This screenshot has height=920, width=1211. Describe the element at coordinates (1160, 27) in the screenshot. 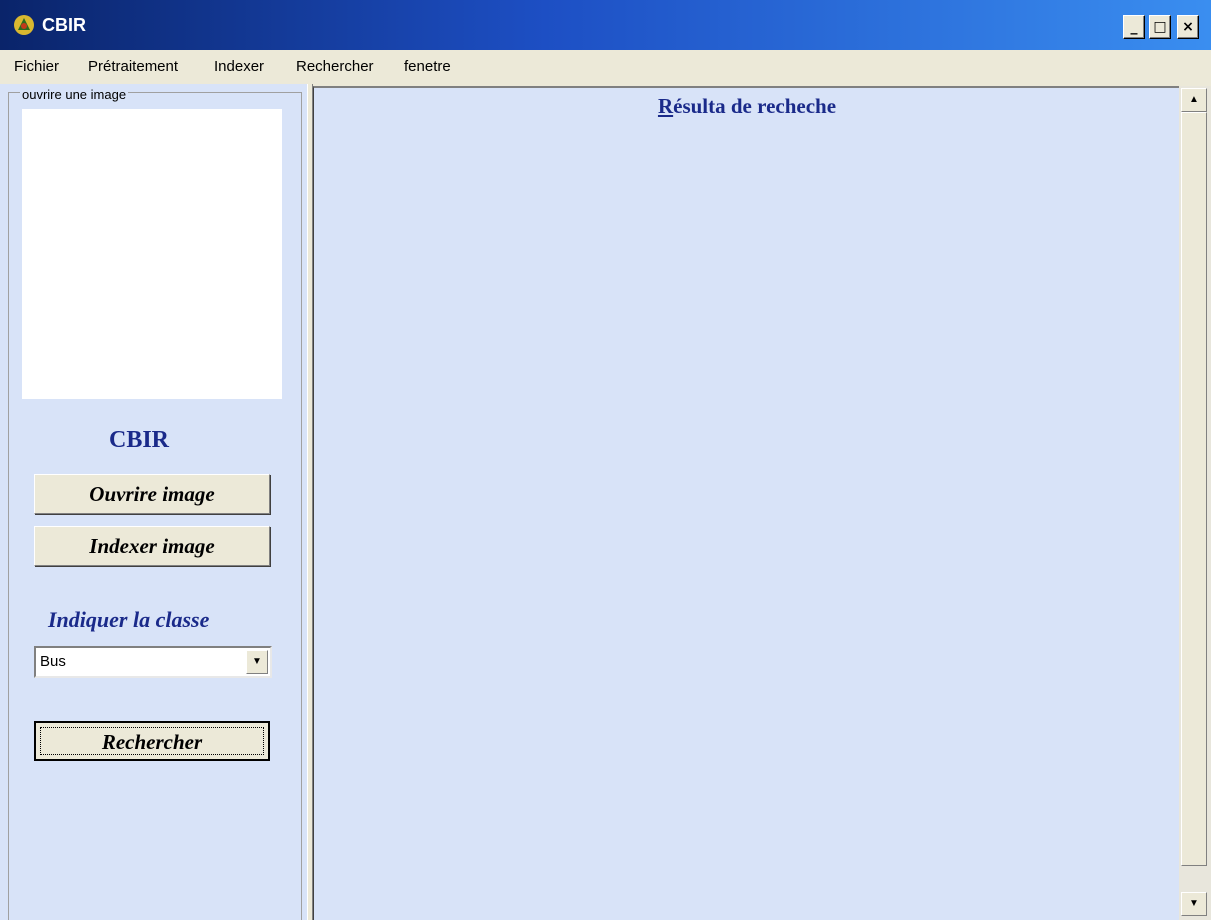

I see `maximize-button: □` at that location.